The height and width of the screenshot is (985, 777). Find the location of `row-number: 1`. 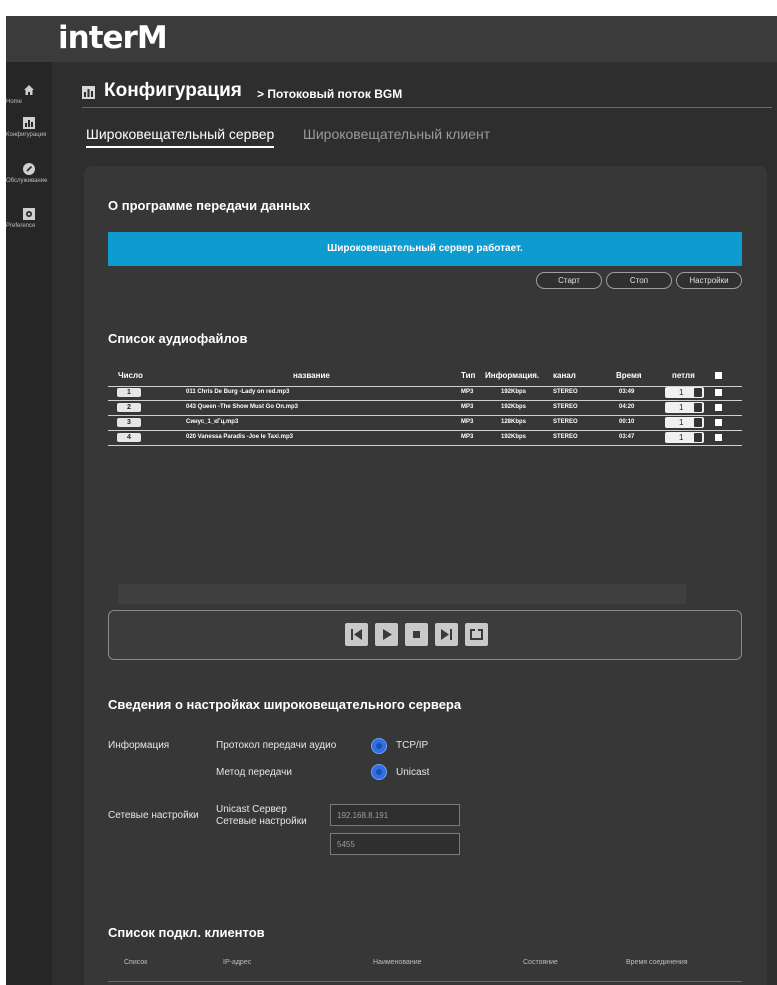

row-number: 1 is located at coordinates (129, 392).